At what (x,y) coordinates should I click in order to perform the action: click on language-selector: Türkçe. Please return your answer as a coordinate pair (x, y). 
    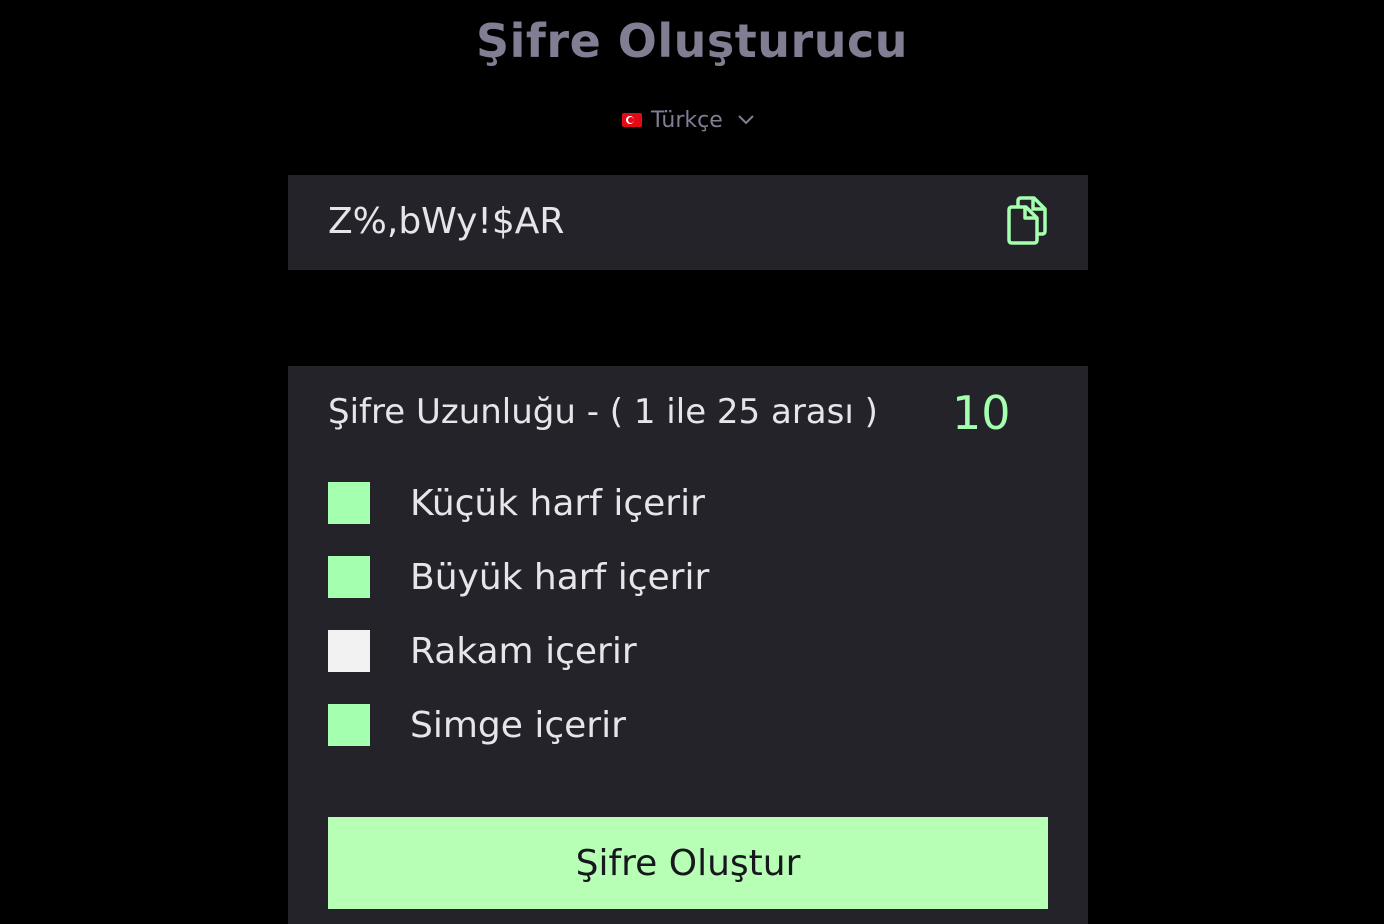
    Looking at the image, I should click on (688, 120).